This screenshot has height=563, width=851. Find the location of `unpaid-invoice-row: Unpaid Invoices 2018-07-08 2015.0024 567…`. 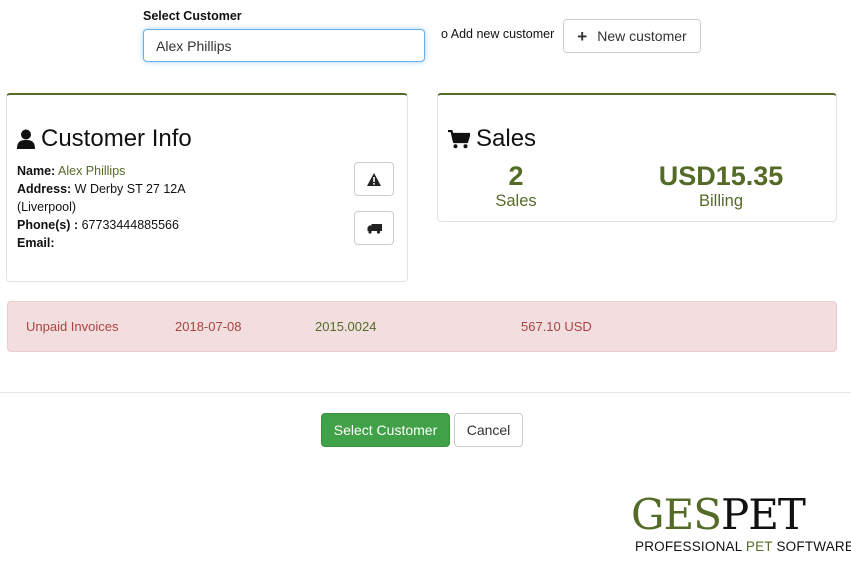

unpaid-invoice-row: Unpaid Invoices 2018-07-08 2015.0024 567… is located at coordinates (422, 326).